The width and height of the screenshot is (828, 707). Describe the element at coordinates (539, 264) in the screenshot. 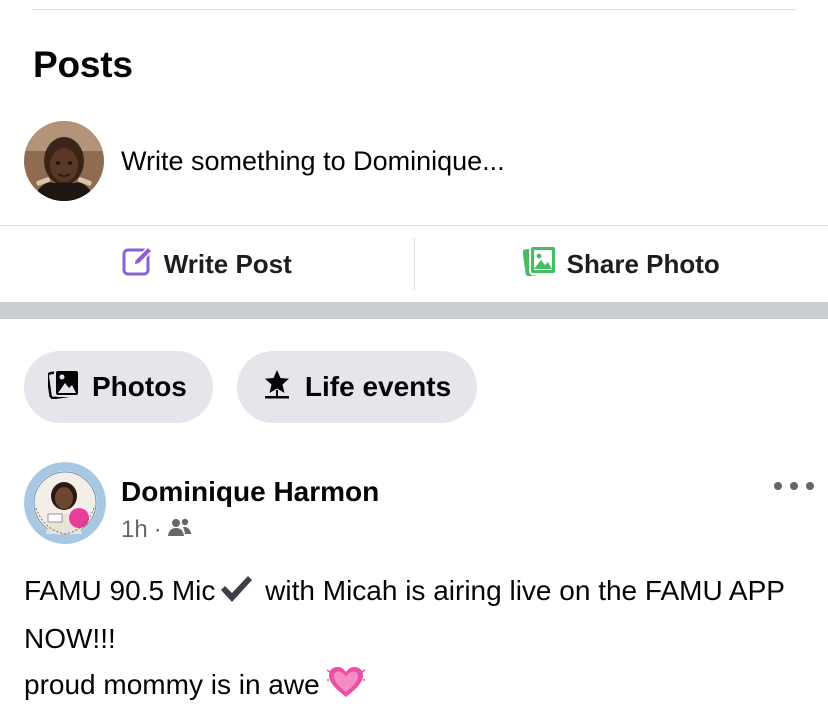

I see `photo-icon` at that location.